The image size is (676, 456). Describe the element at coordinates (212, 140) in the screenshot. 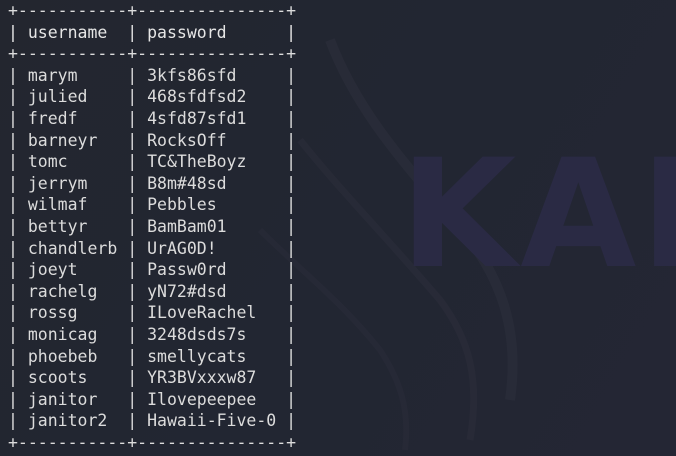

I see `password-cell: RocksOff` at that location.